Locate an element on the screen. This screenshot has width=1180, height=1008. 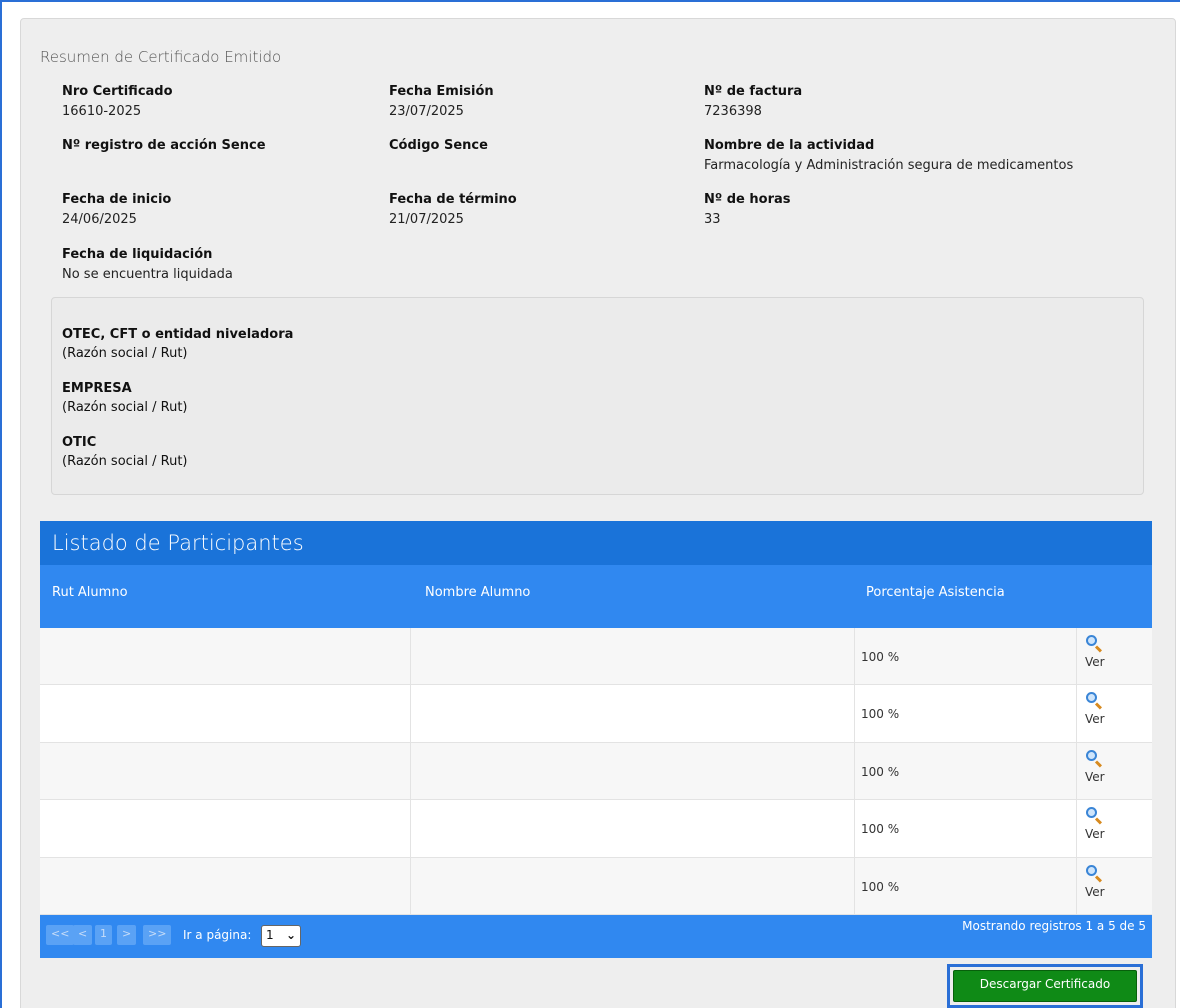
pager-first-button: << is located at coordinates (60, 935).